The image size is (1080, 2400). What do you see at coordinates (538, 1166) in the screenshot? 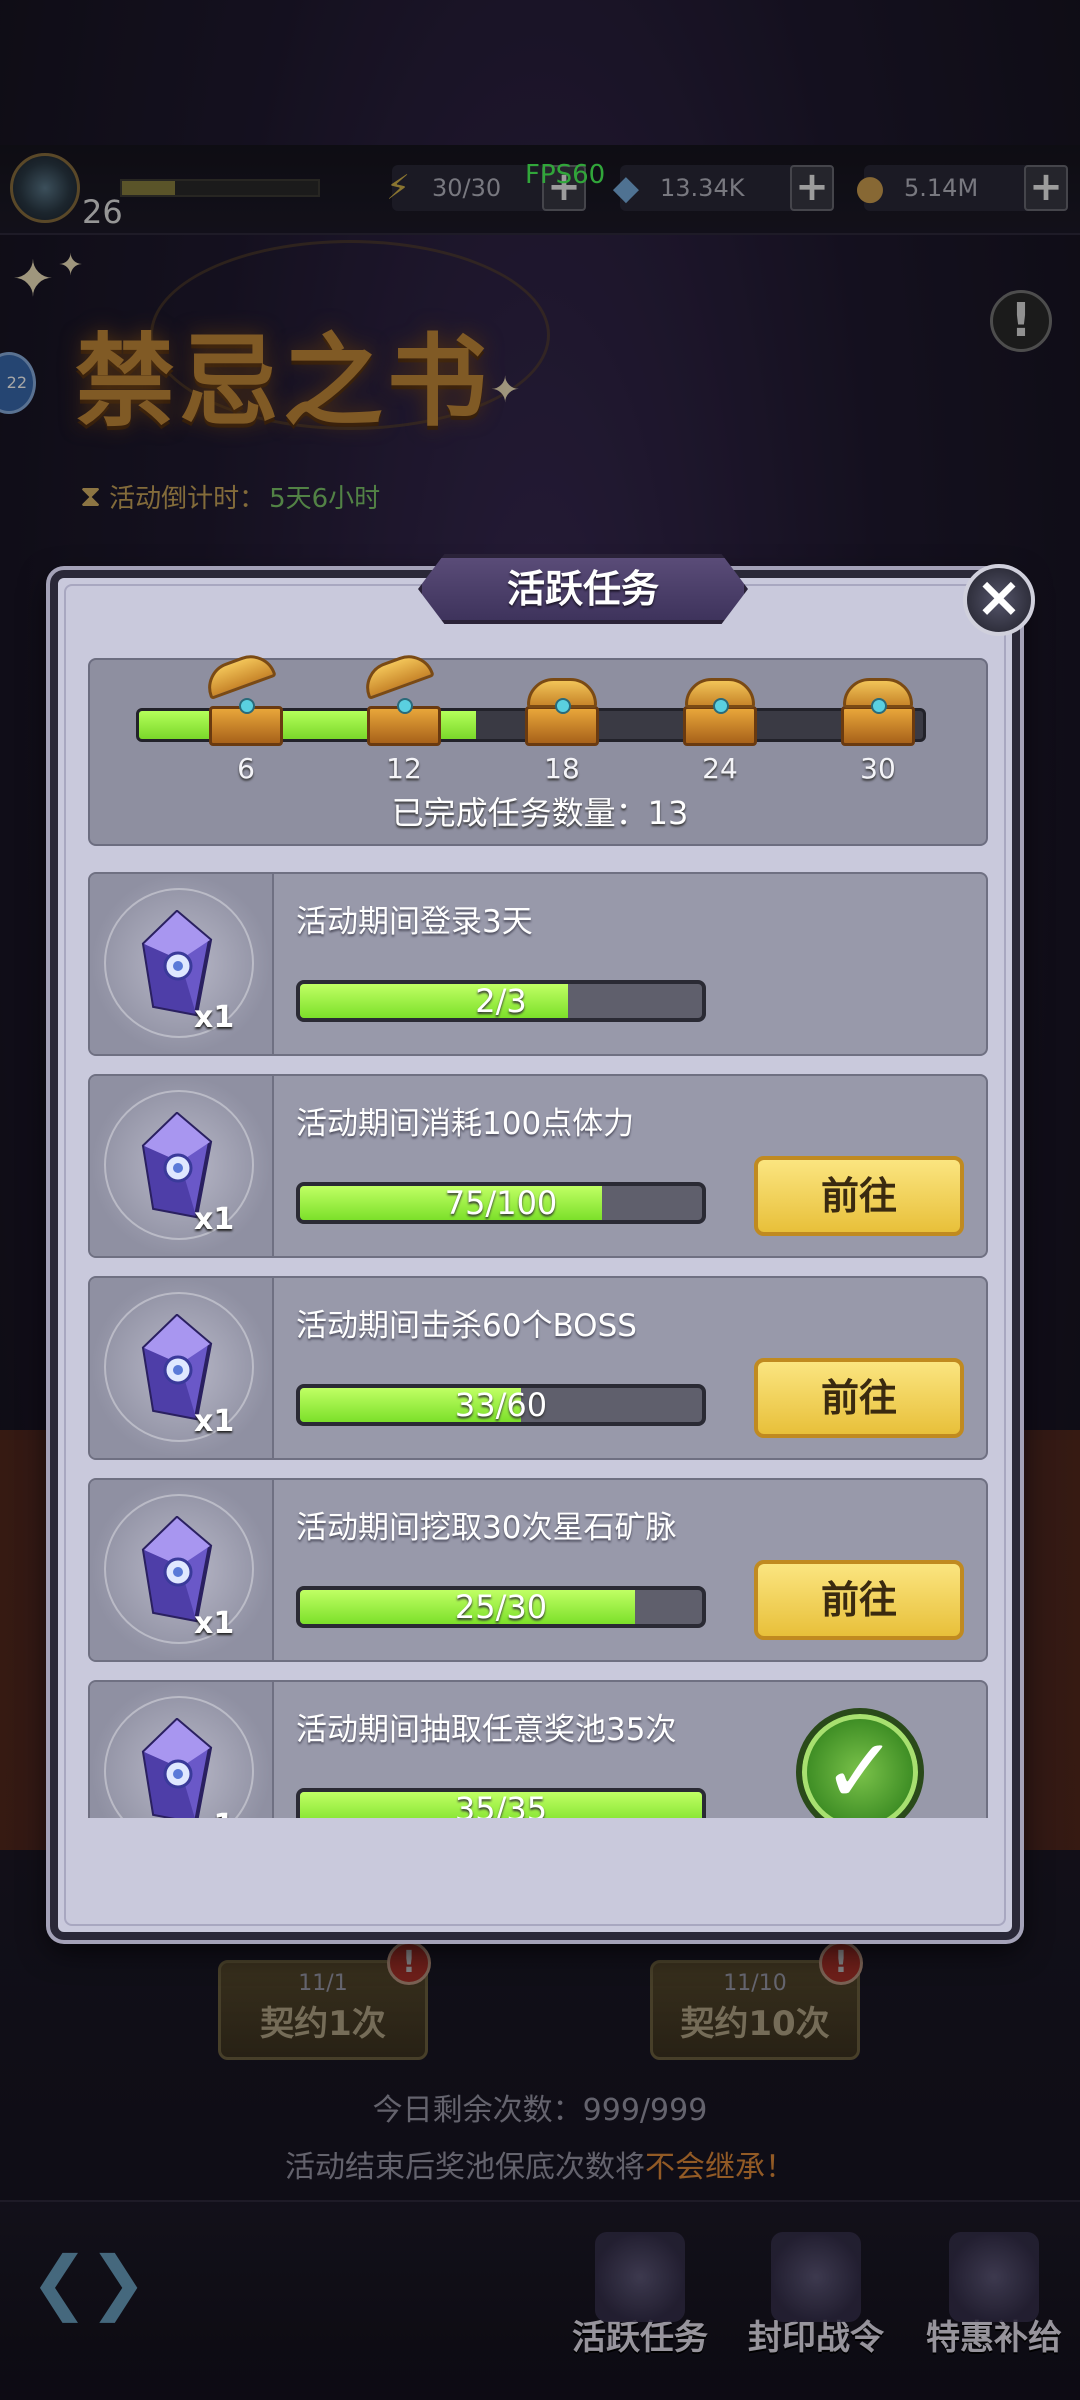
I see `task-row: x1 活动期间消耗100点体力 75/100 前往` at bounding box center [538, 1166].